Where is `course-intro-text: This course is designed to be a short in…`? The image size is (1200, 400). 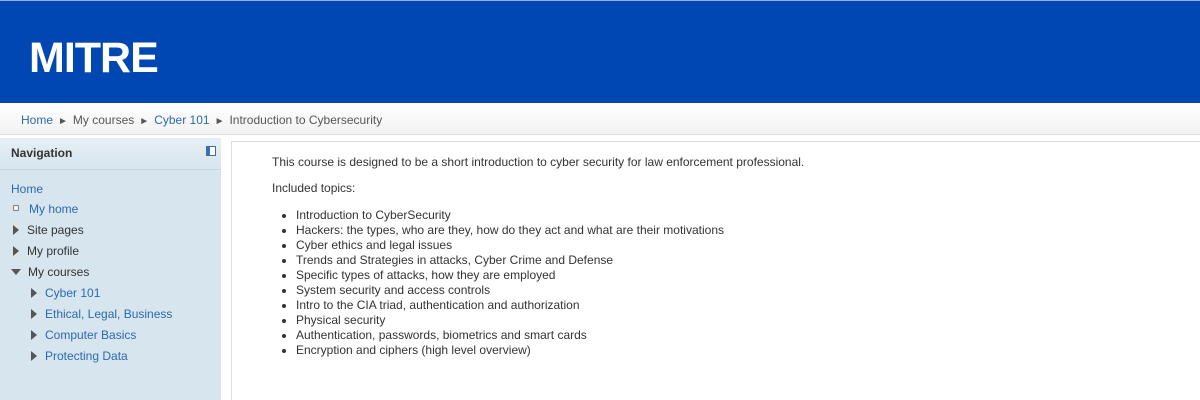 course-intro-text: This course is designed to be a short in… is located at coordinates (538, 162).